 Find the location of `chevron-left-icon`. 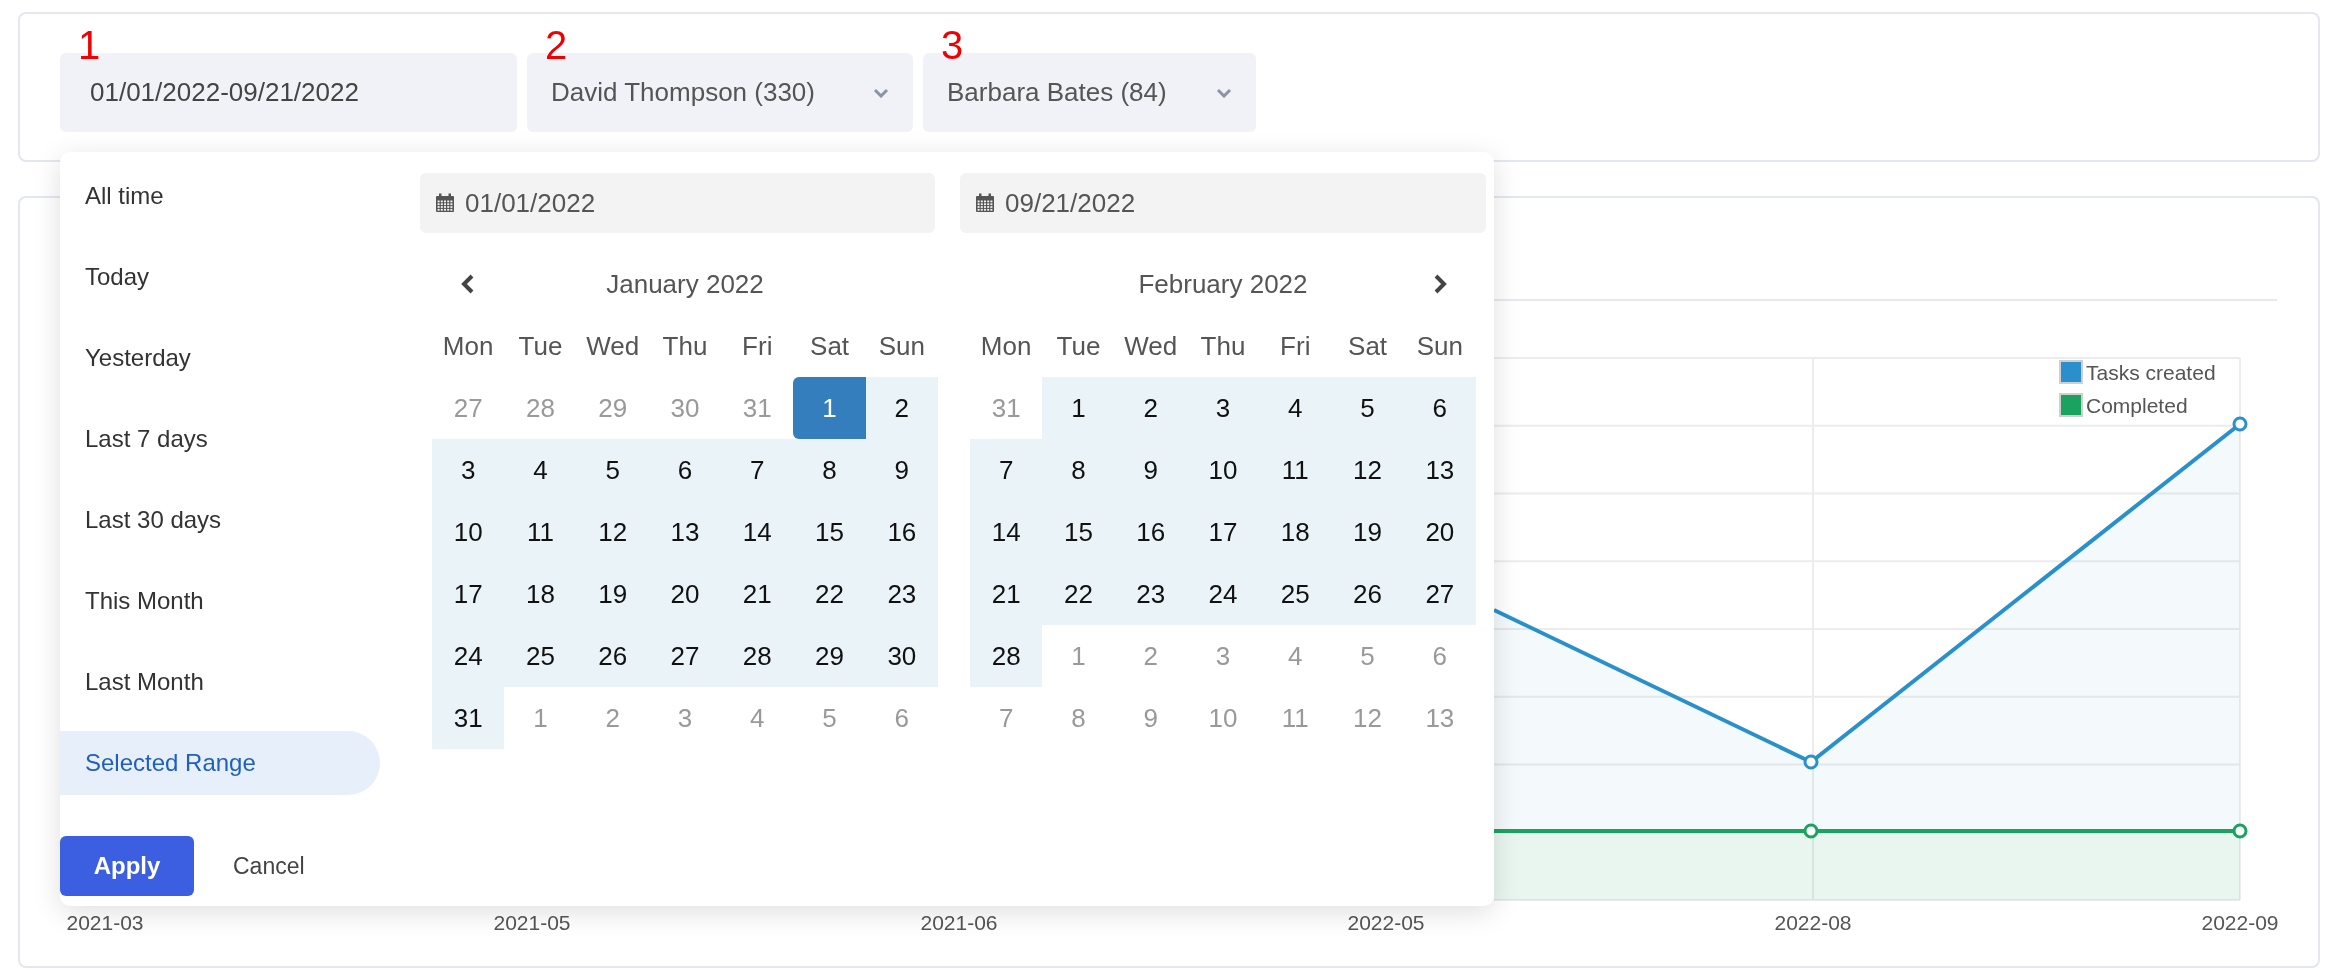

chevron-left-icon is located at coordinates (468, 284).